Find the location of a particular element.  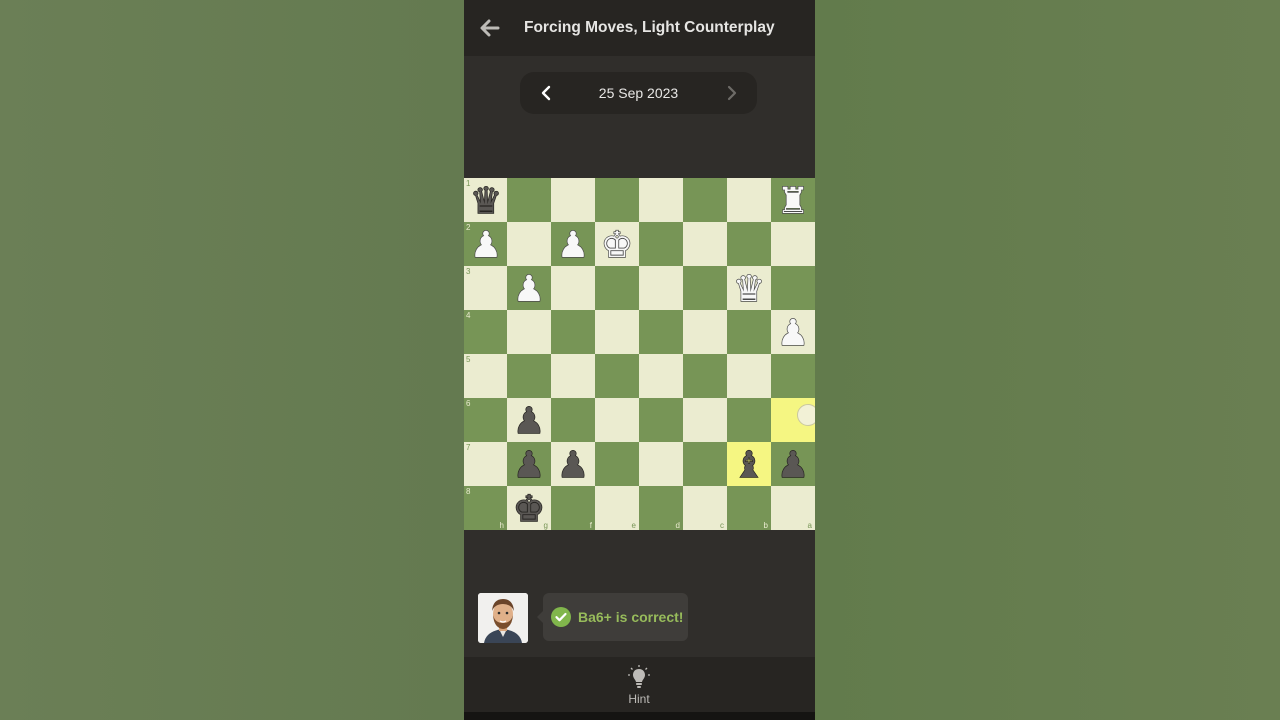

black-queen-piece: ♛ is located at coordinates (486, 200).